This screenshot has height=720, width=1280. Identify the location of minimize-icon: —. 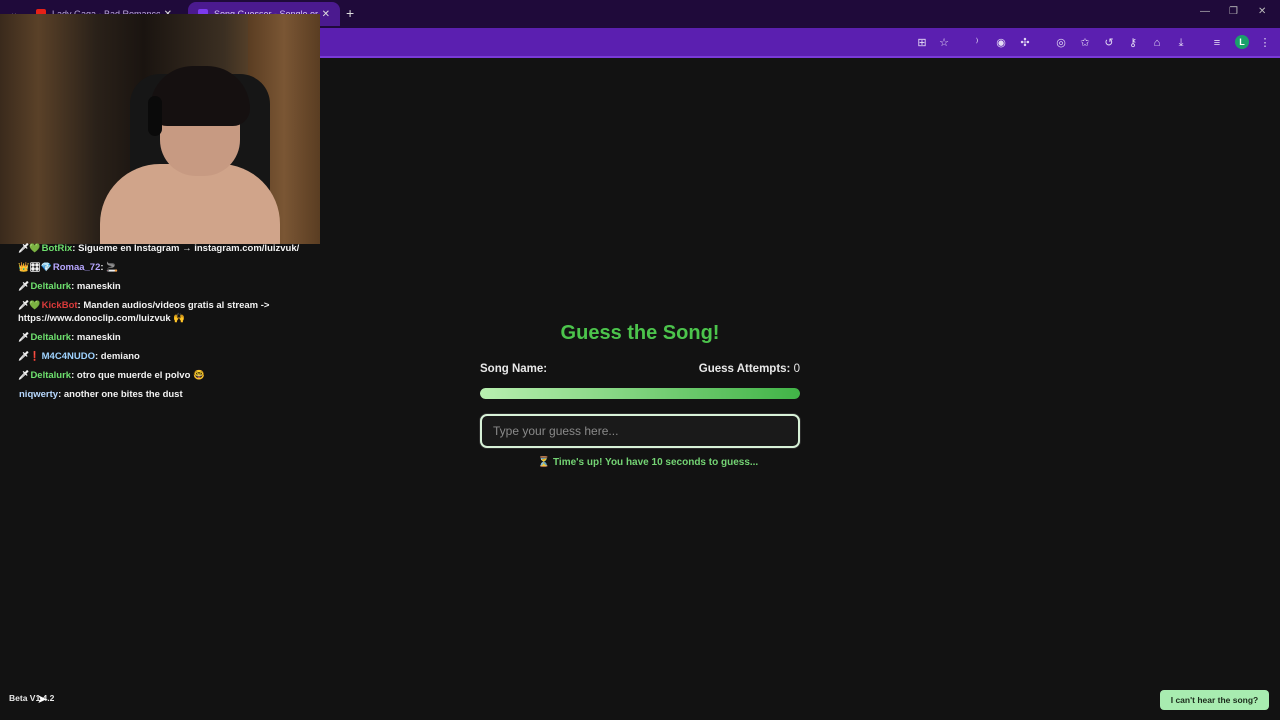
(1205, 11).